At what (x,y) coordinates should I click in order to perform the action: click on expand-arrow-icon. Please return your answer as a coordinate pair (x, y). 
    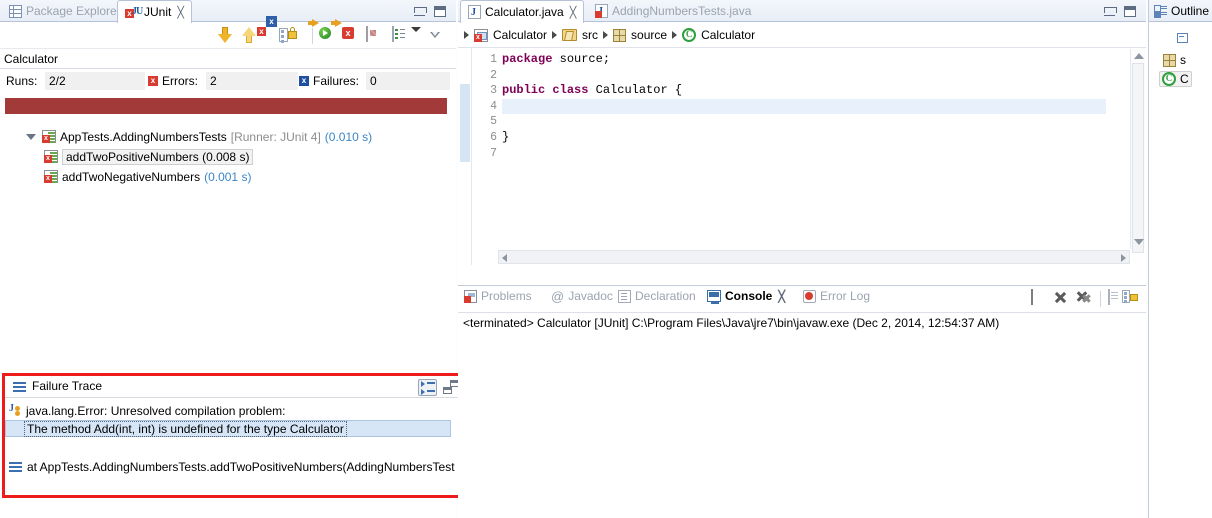
    Looking at the image, I should click on (31, 136).